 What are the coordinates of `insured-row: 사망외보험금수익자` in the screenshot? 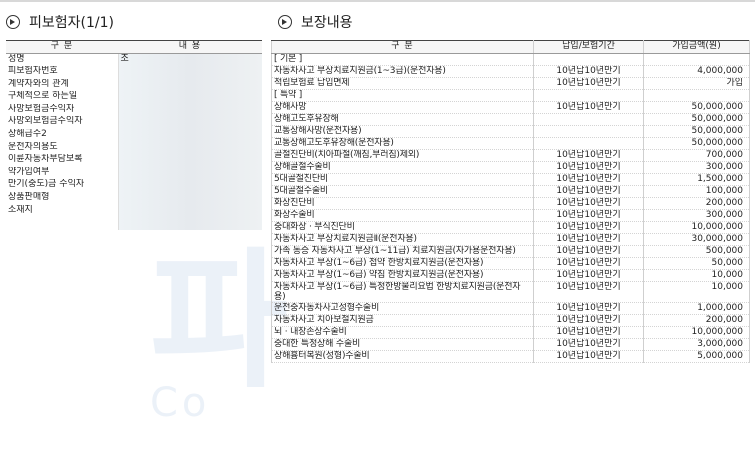 It's located at (134, 123).